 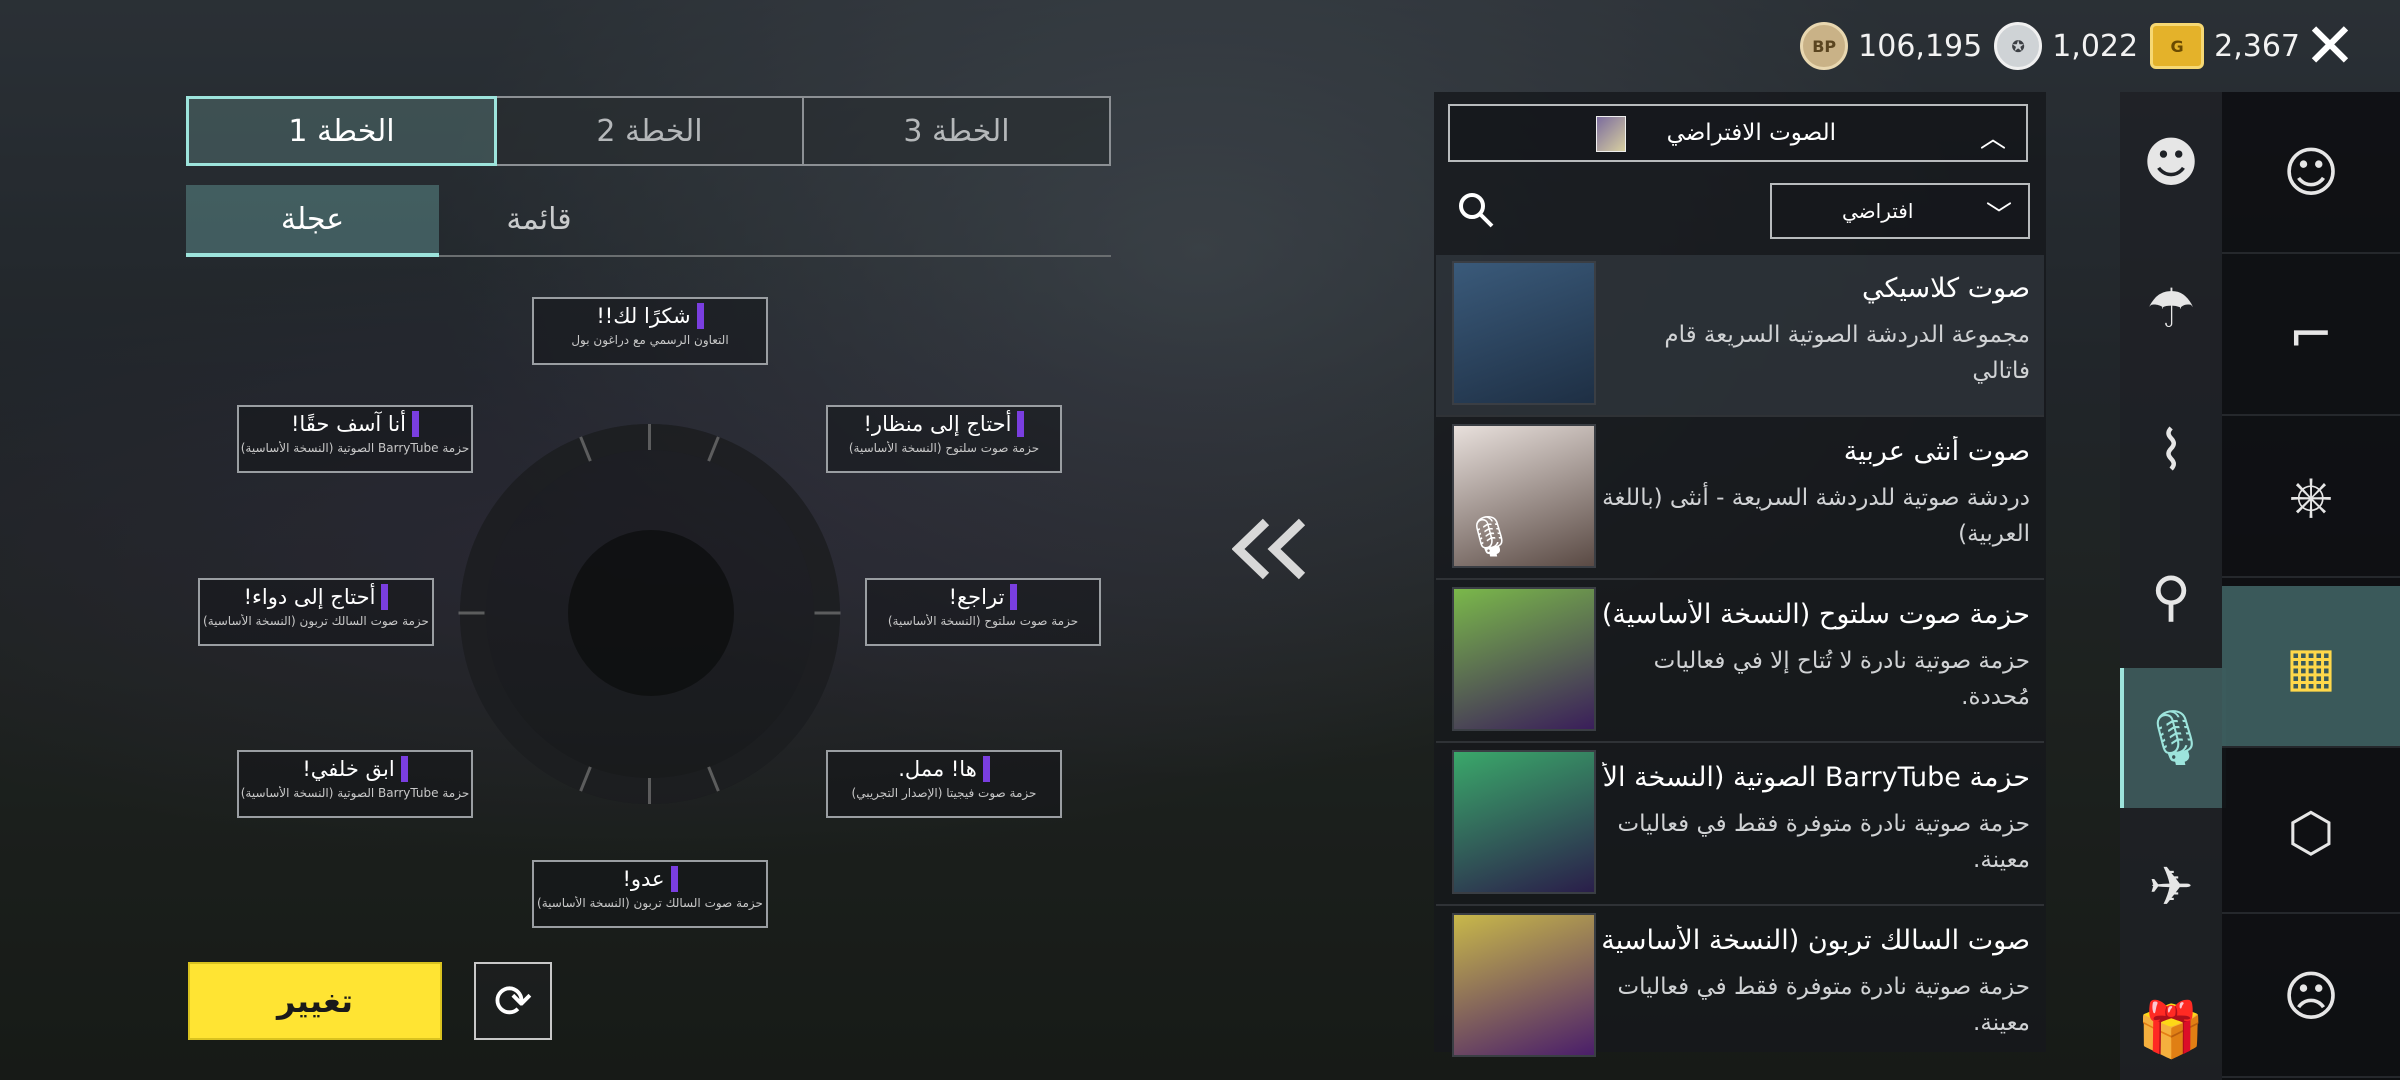 What do you see at coordinates (1816, 614) in the screenshot?
I see `item-title: حزمة صوت سلتوح (النسخة الأساسية)` at bounding box center [1816, 614].